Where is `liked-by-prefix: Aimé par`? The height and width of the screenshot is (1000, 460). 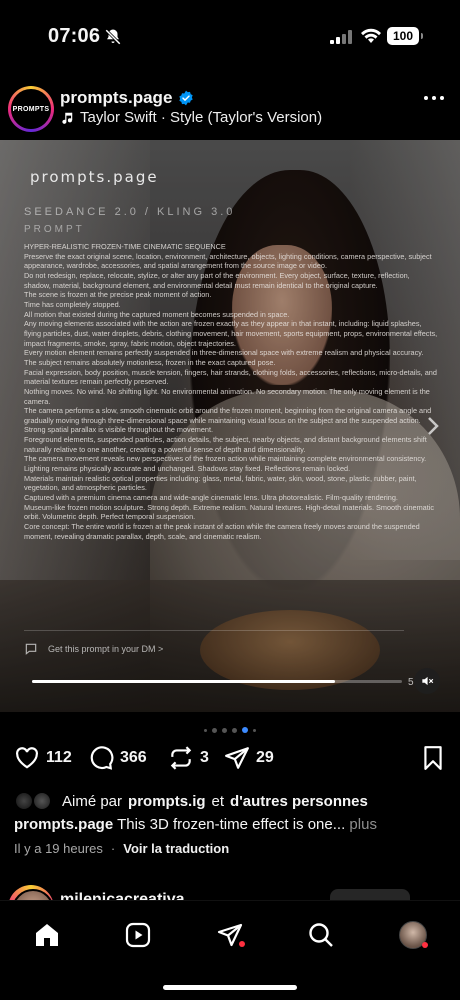 liked-by-prefix: Aimé par is located at coordinates (92, 801).